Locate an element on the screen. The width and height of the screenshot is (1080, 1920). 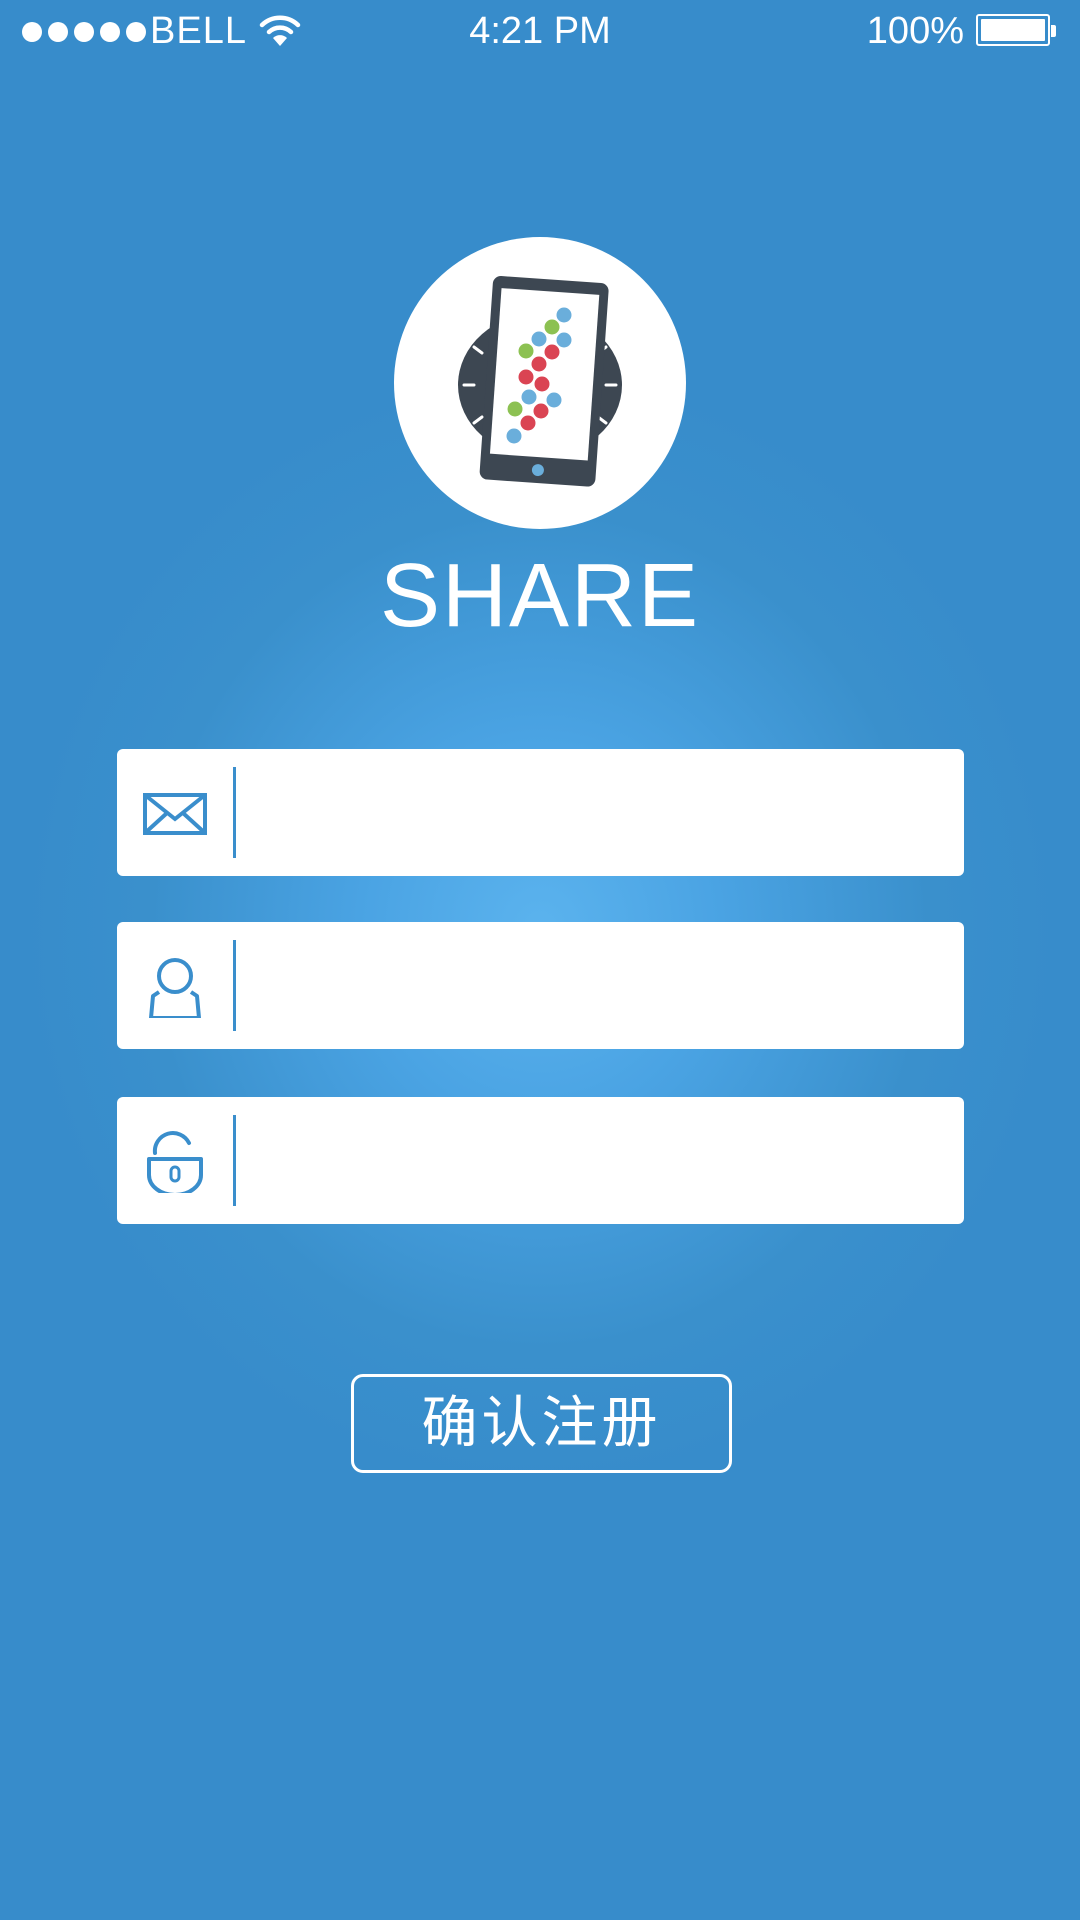
battery-icon is located at coordinates (1016, 30).